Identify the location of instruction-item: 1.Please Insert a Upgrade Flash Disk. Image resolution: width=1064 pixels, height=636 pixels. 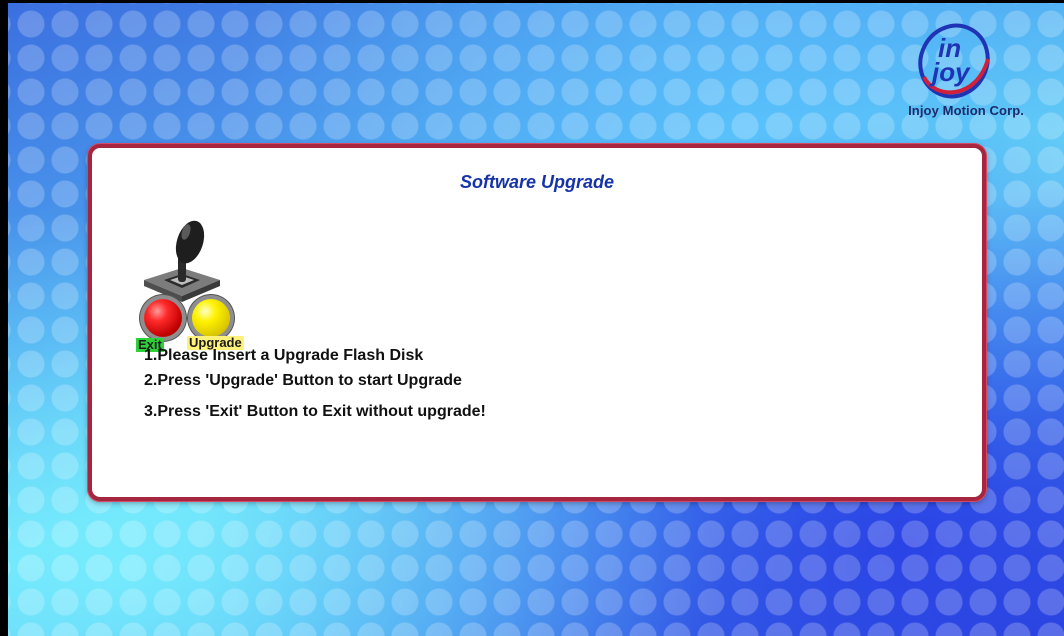
(284, 355).